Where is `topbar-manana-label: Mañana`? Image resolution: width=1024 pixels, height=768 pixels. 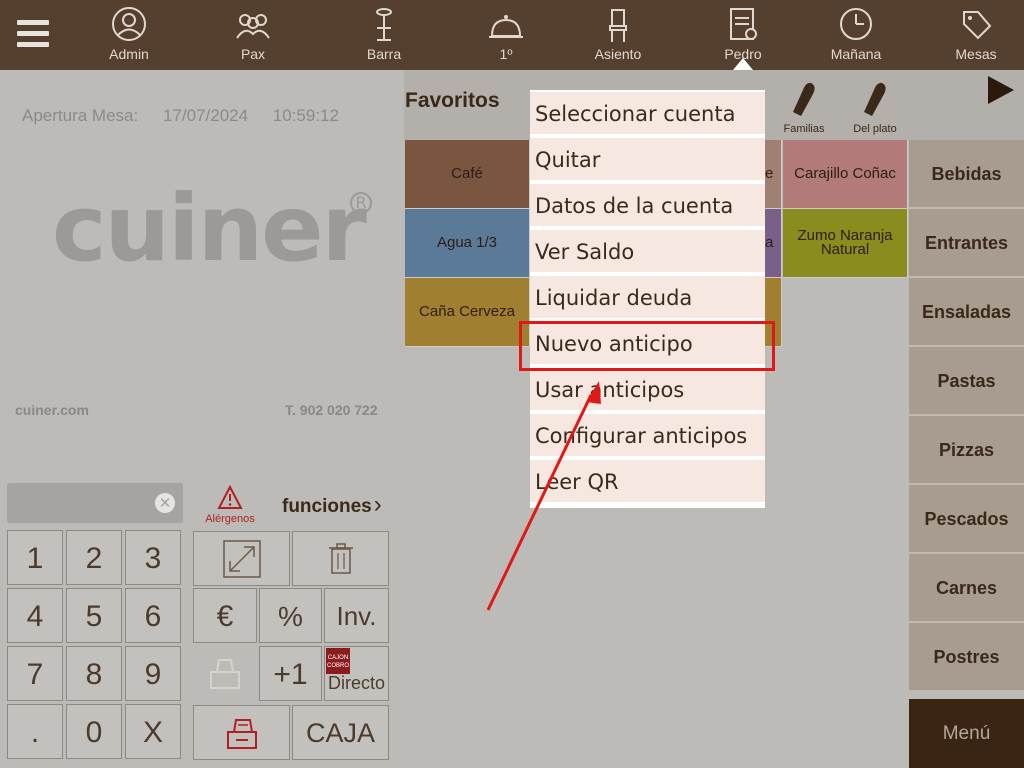 topbar-manana-label: Mañana is located at coordinates (856, 54).